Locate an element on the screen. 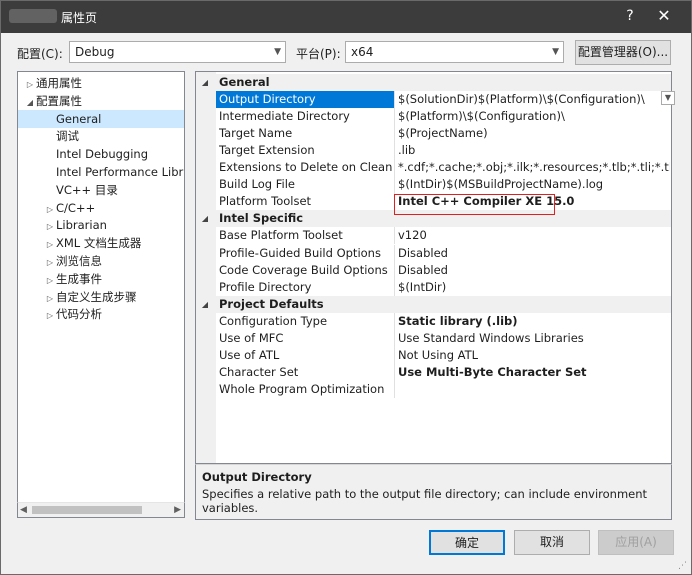 The width and height of the screenshot is (692, 575). project-name-redacted is located at coordinates (33, 16).